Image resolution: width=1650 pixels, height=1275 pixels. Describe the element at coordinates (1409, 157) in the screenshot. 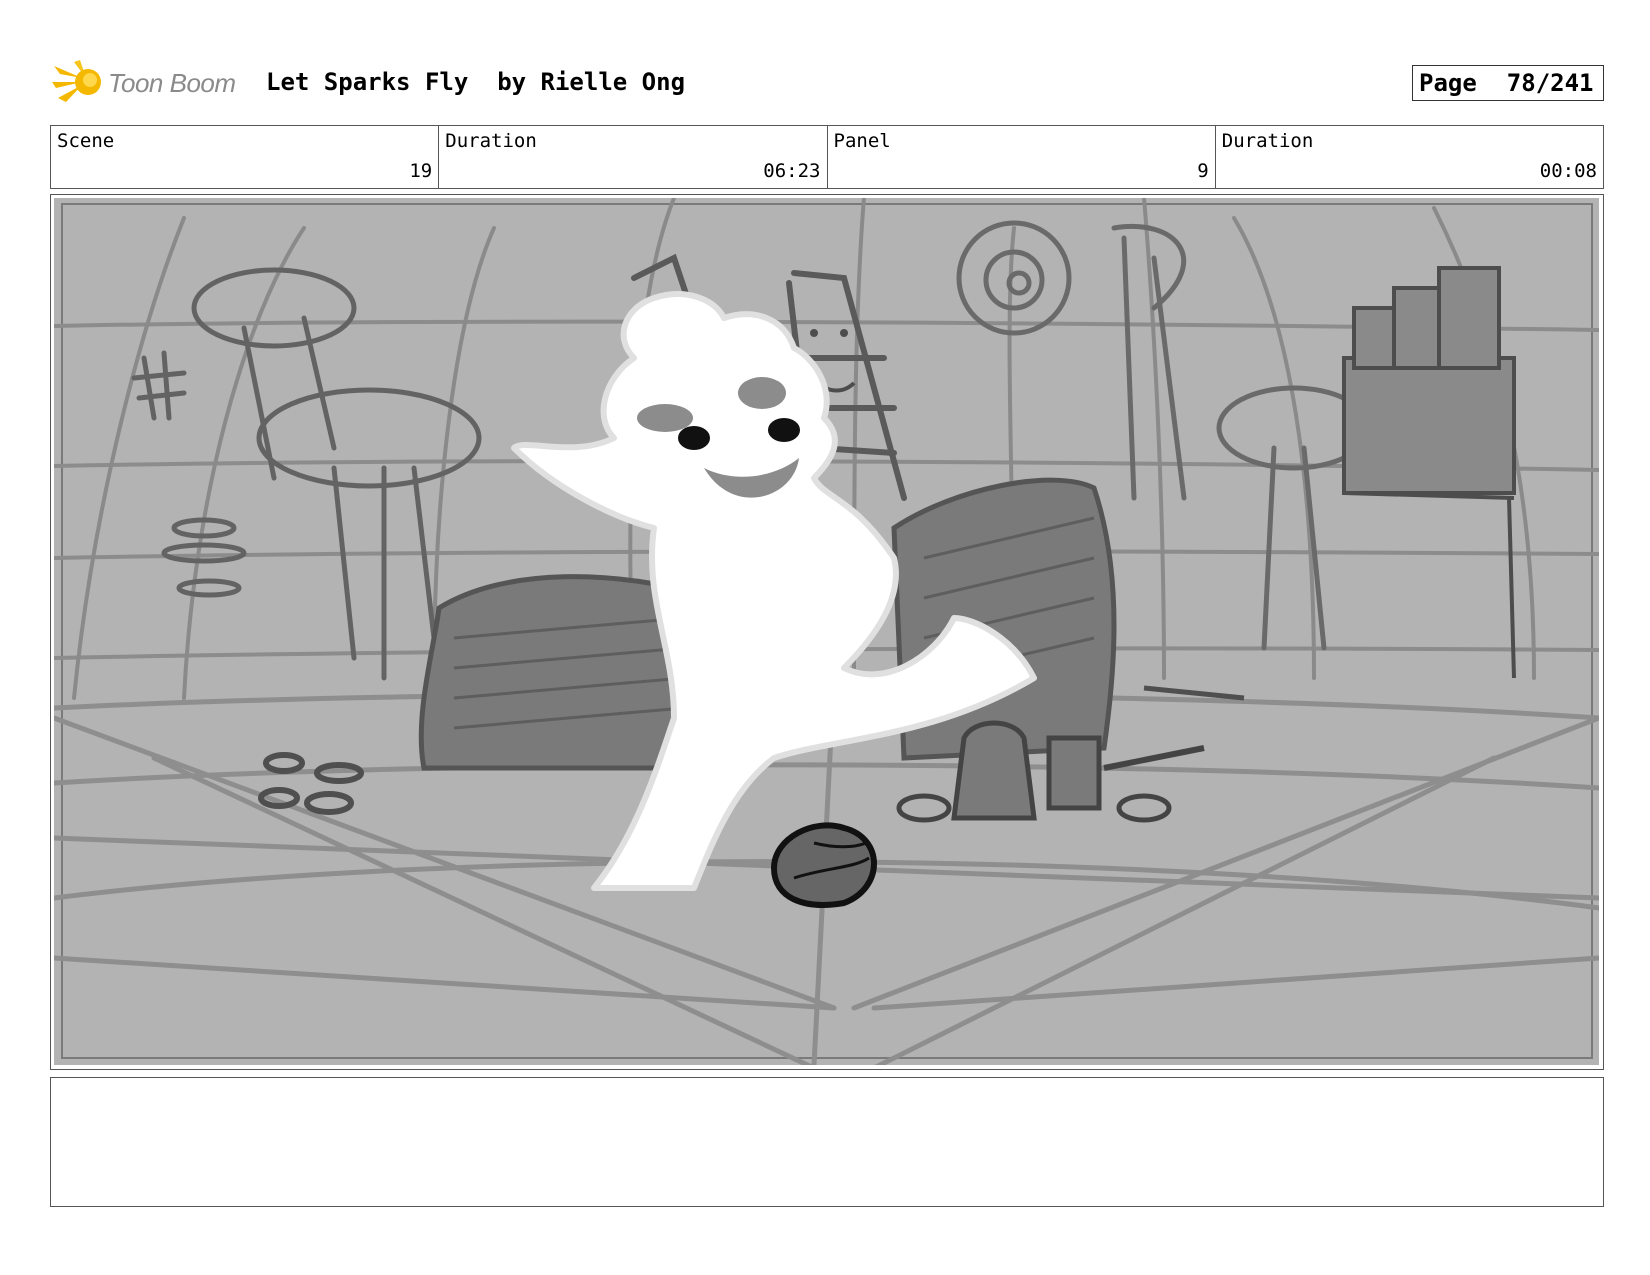

I see `panel-duration-cell: Duration 00:08` at that location.